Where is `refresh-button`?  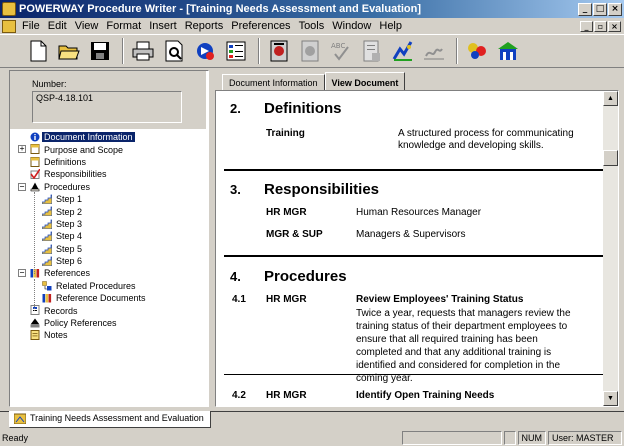
refresh-button is located at coordinates (205, 51).